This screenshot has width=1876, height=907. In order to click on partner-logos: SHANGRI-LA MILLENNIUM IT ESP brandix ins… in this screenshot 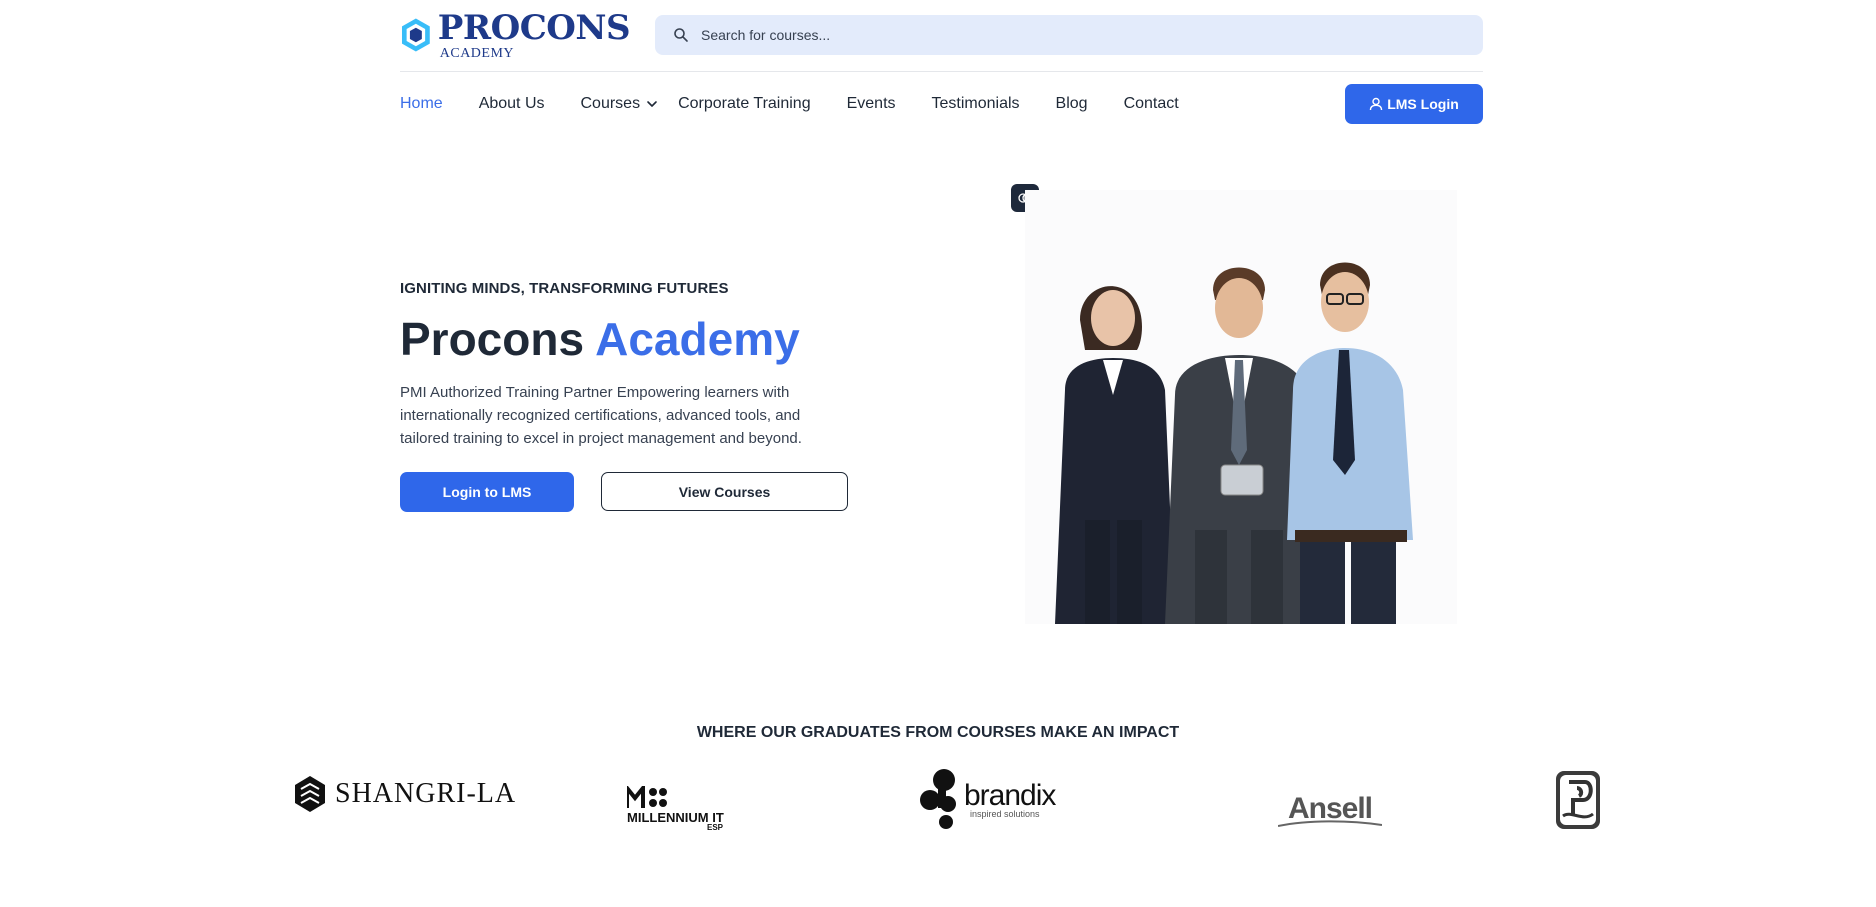, I will do `click(938, 803)`.